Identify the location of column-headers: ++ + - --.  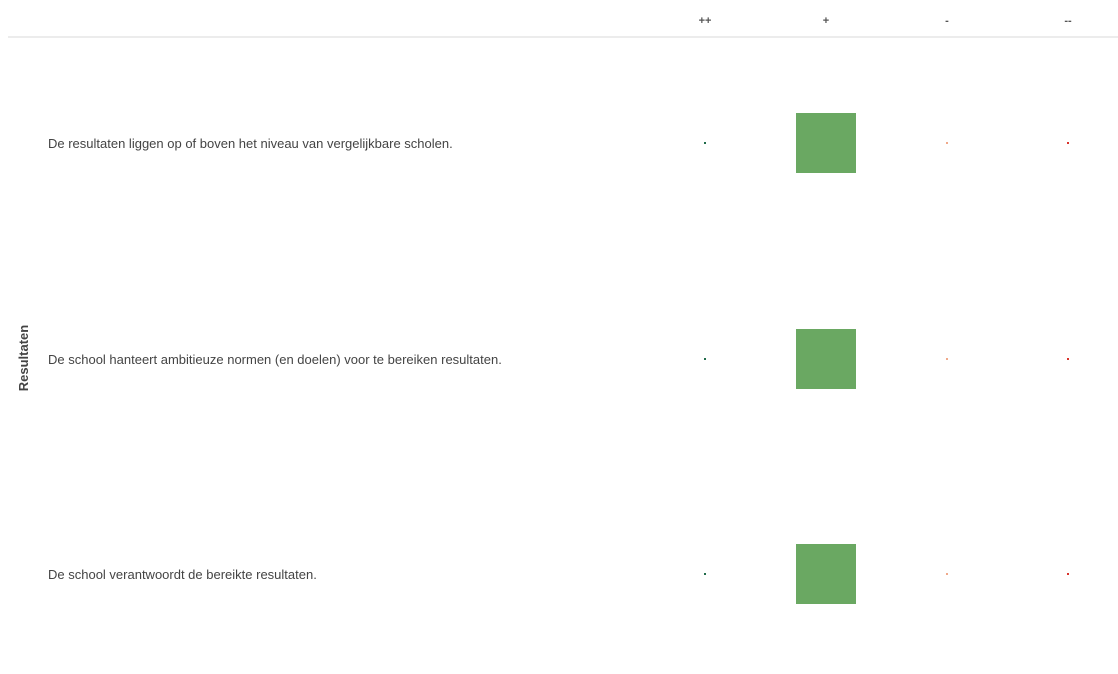
(885, 21).